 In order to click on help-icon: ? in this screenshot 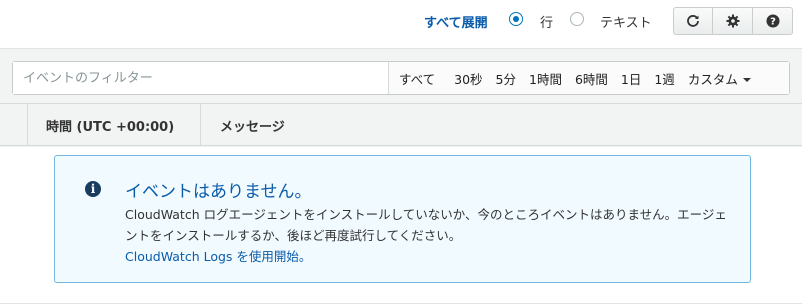, I will do `click(772, 21)`.